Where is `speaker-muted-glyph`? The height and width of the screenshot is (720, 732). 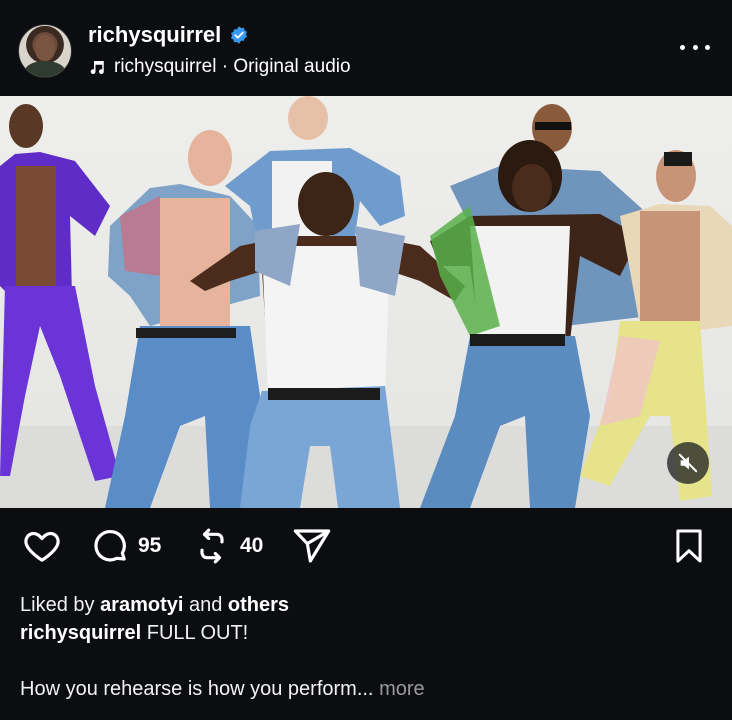
speaker-muted-glyph is located at coordinates (688, 463).